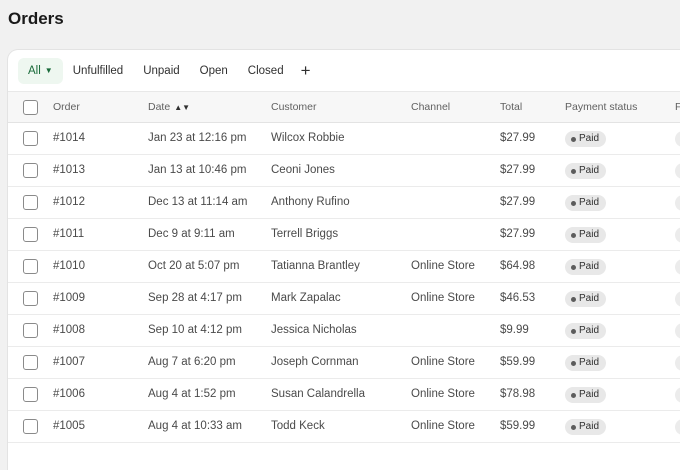 The height and width of the screenshot is (470, 680). Describe the element at coordinates (318, 394) in the screenshot. I see `customer-name: Susan Calandrella` at that location.